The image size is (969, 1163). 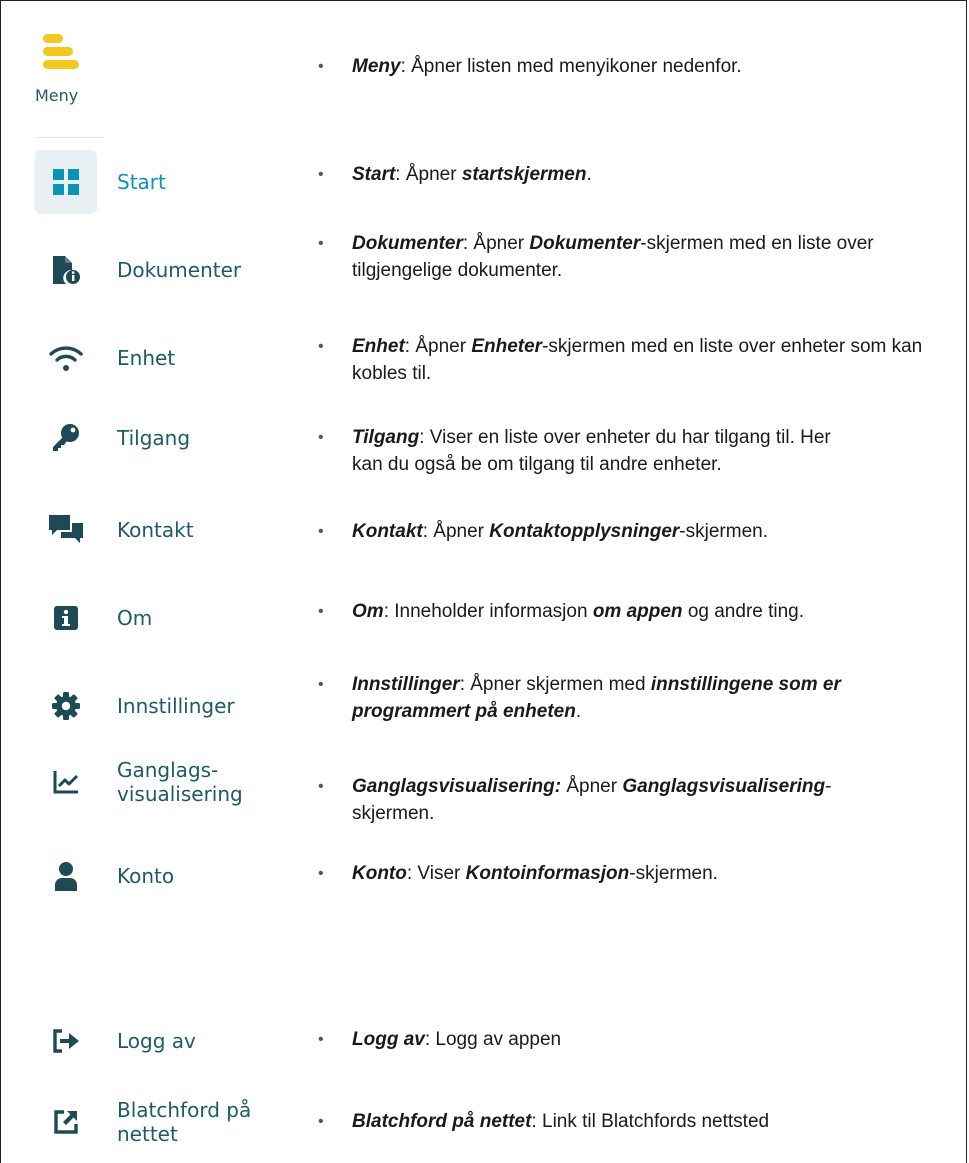 I want to click on menu-item-label: Tilgang, so click(x=154, y=438).